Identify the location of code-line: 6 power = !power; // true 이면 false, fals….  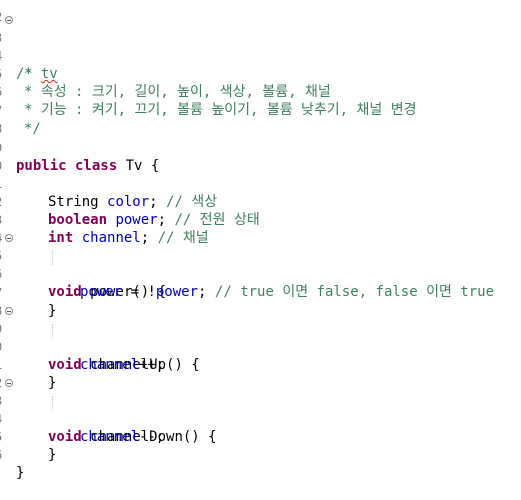
(260, 273).